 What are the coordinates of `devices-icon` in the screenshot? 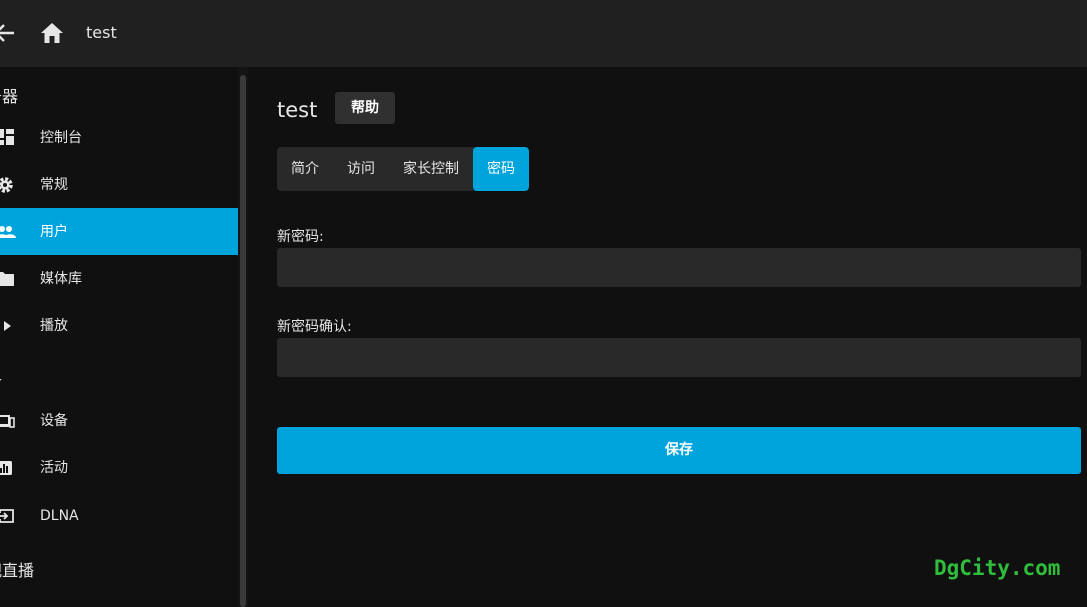 It's located at (8, 421).